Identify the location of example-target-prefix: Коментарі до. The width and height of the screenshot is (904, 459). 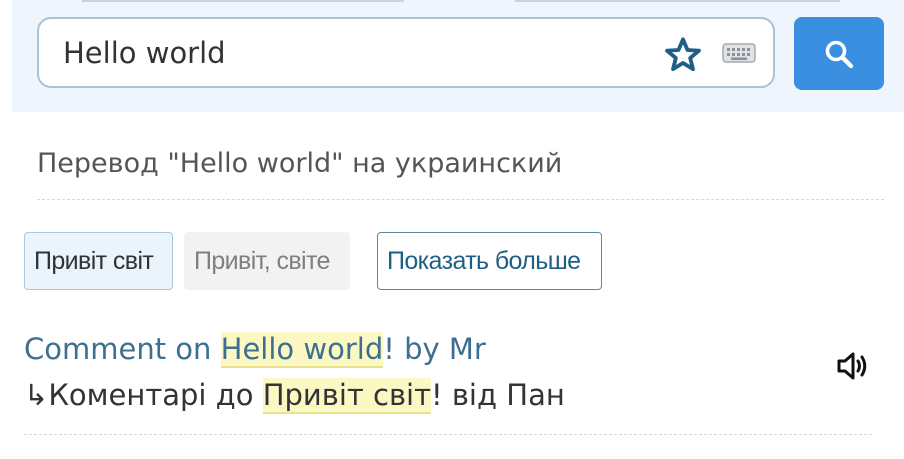
(155, 395).